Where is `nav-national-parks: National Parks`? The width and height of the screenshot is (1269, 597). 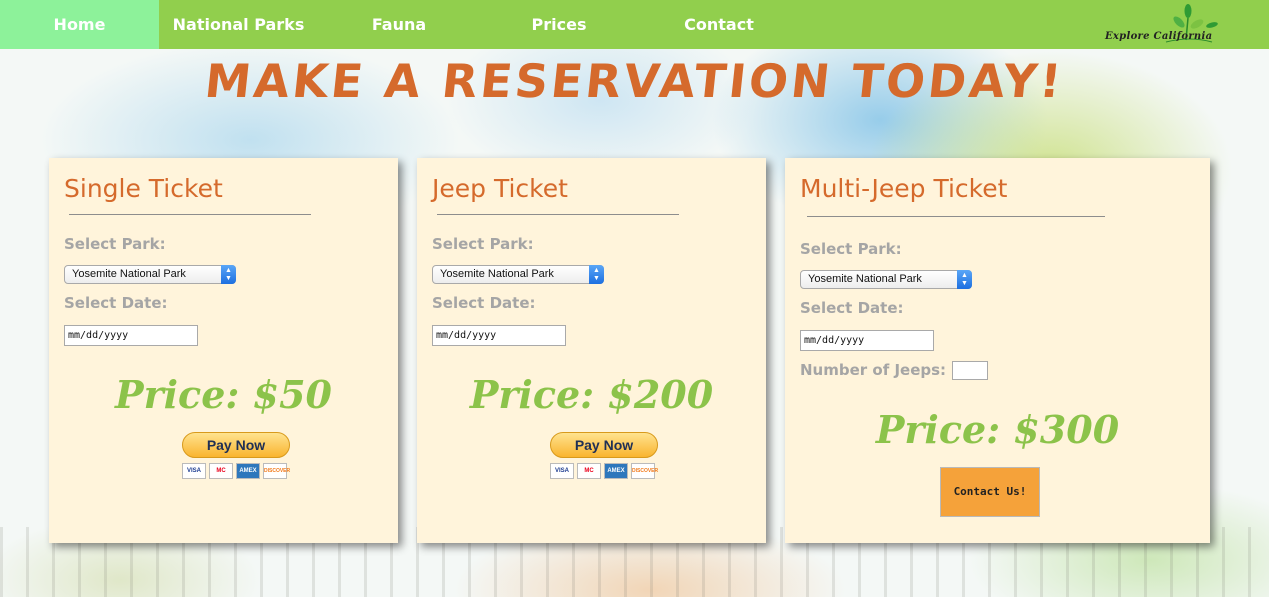
nav-national-parks: National Parks is located at coordinates (238, 24).